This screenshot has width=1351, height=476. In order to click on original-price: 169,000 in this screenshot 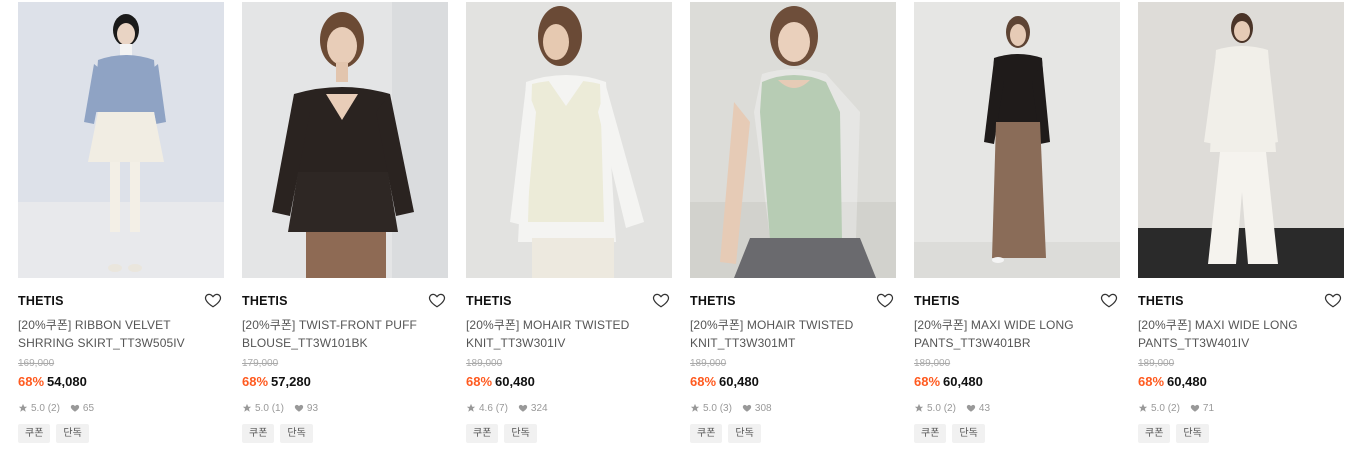, I will do `click(36, 363)`.